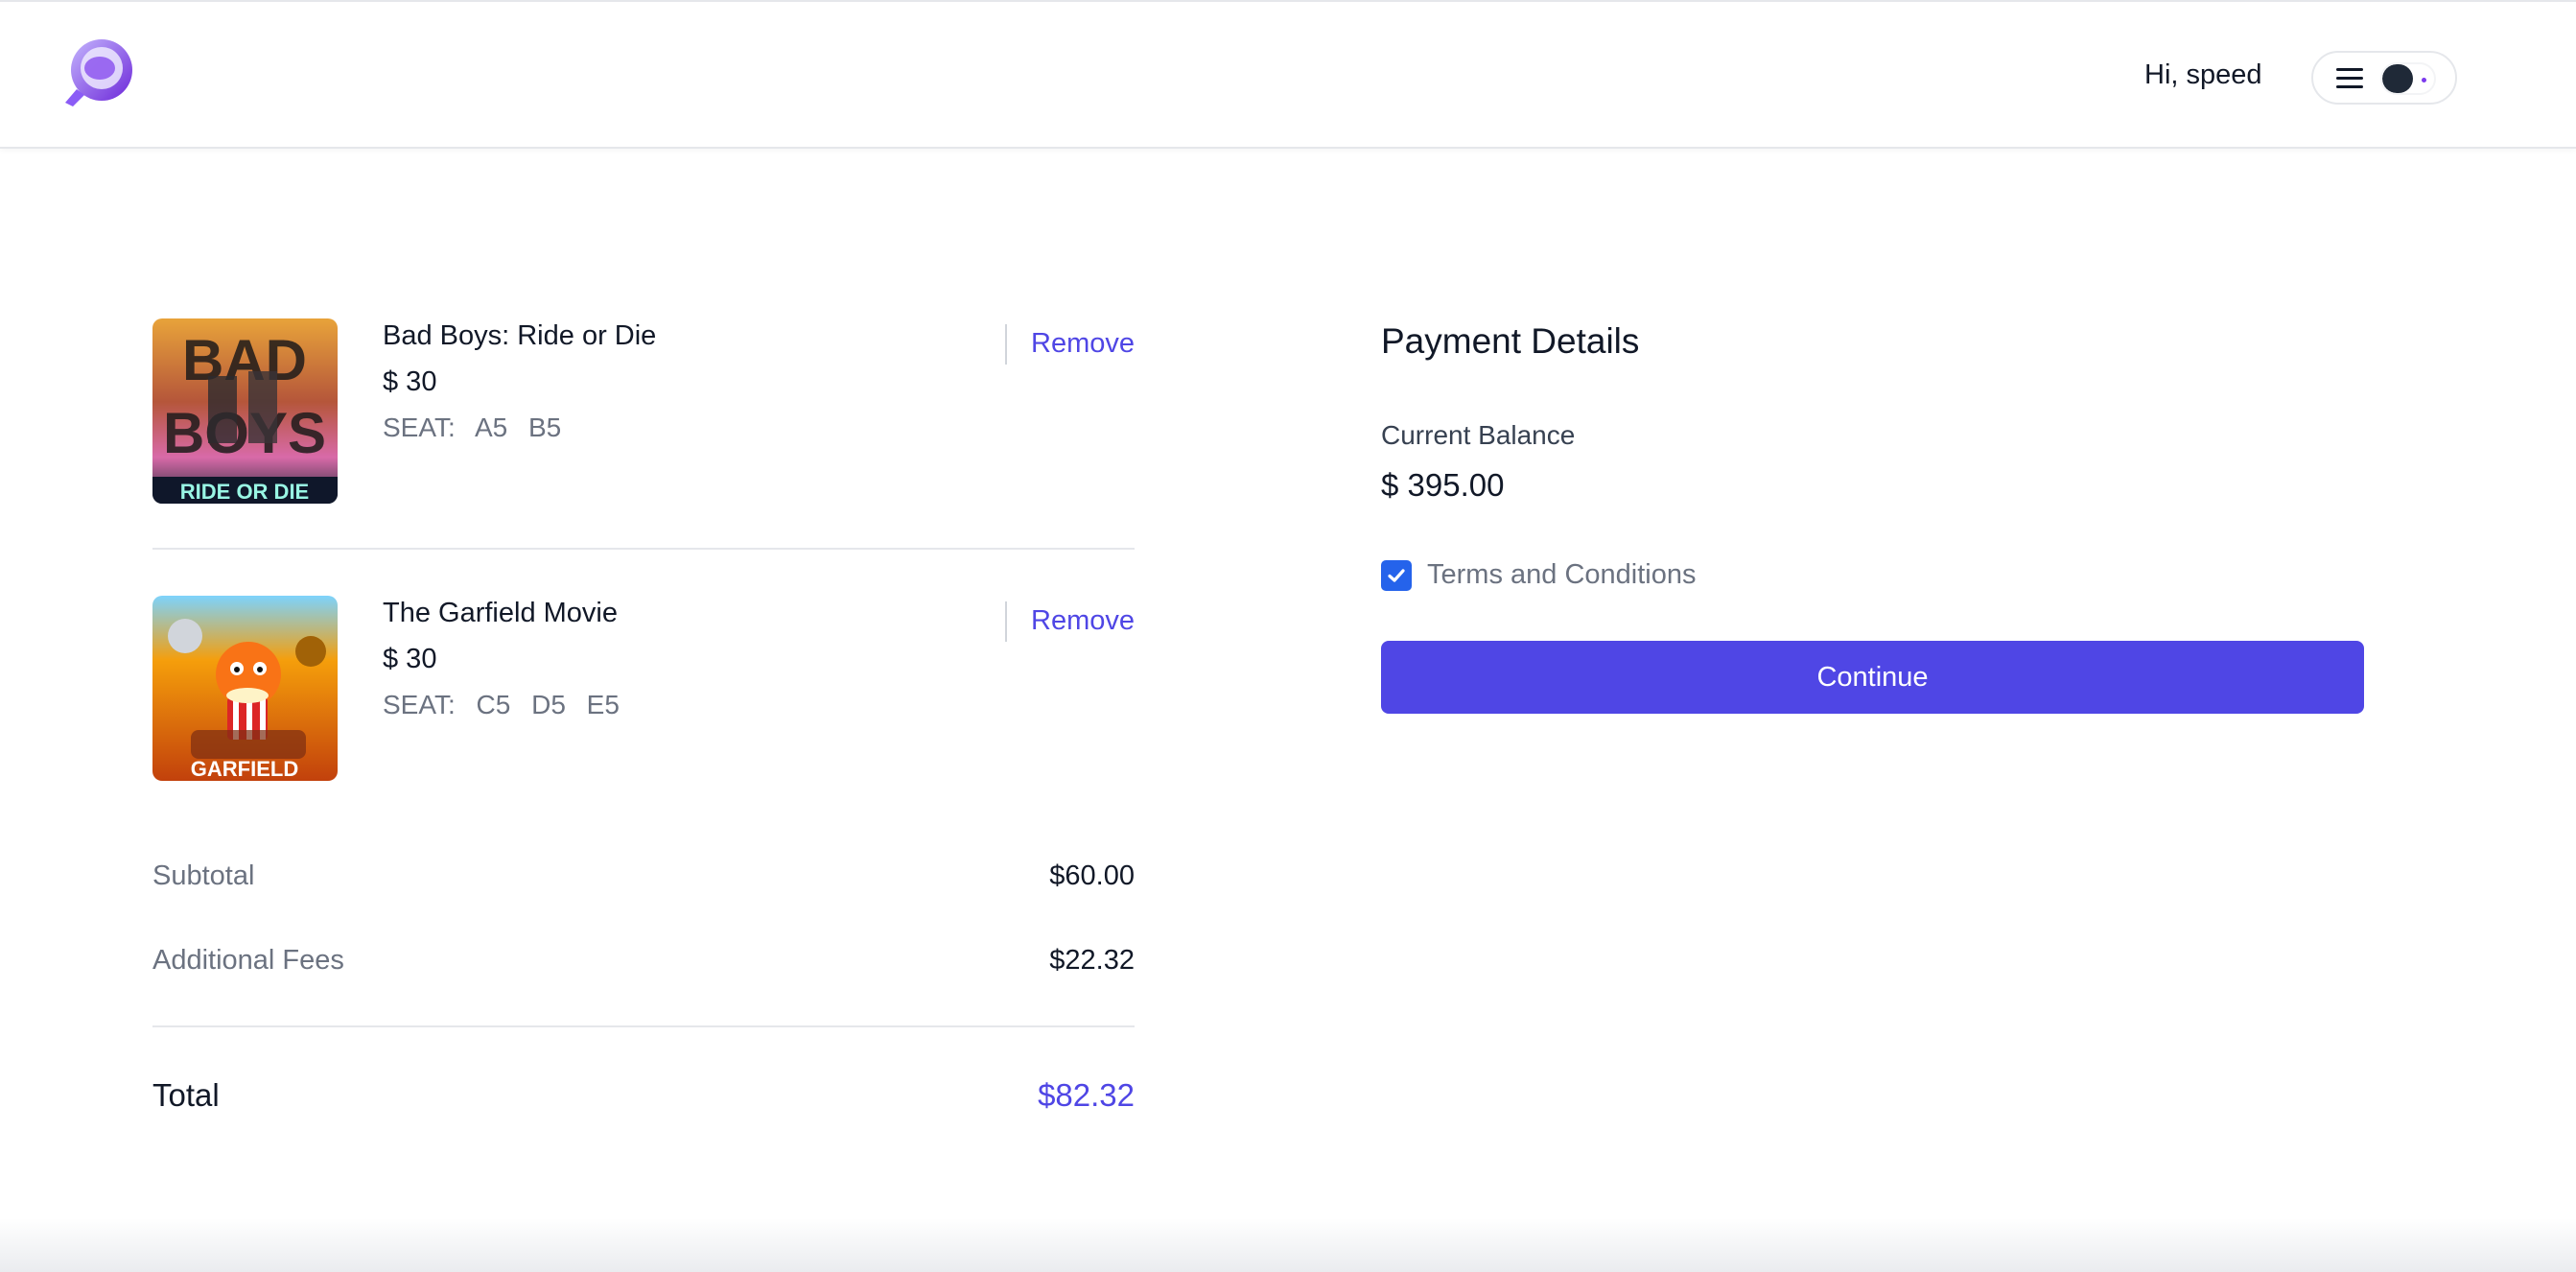 Image resolution: width=2576 pixels, height=1272 pixels. What do you see at coordinates (186, 1095) in the screenshot?
I see `total-label: Total` at bounding box center [186, 1095].